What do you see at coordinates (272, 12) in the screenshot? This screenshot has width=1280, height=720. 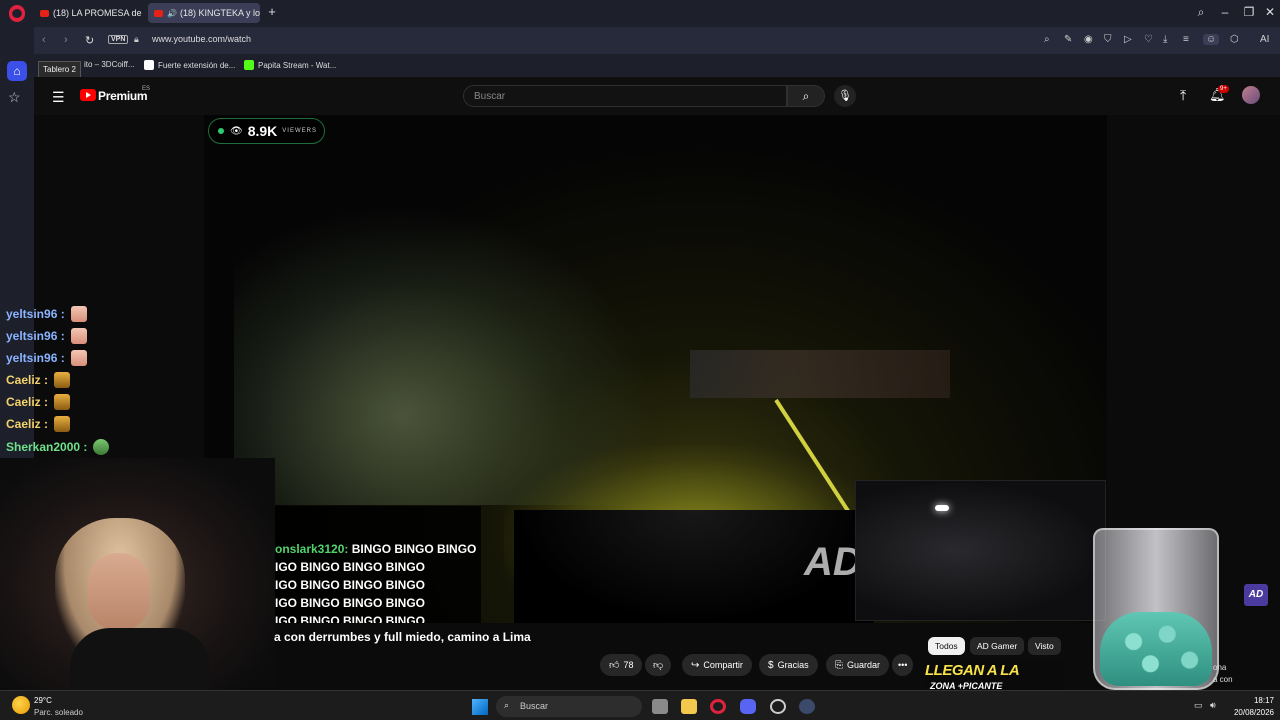 I see `new-tab-button: +` at bounding box center [272, 12].